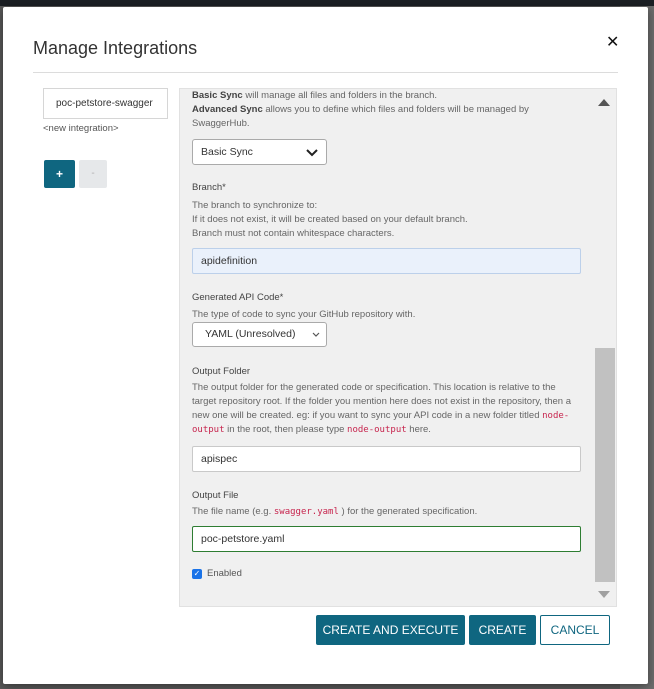 The height and width of the screenshot is (689, 654). What do you see at coordinates (386, 539) in the screenshot?
I see `output-file-input: poc-petstore.yaml` at bounding box center [386, 539].